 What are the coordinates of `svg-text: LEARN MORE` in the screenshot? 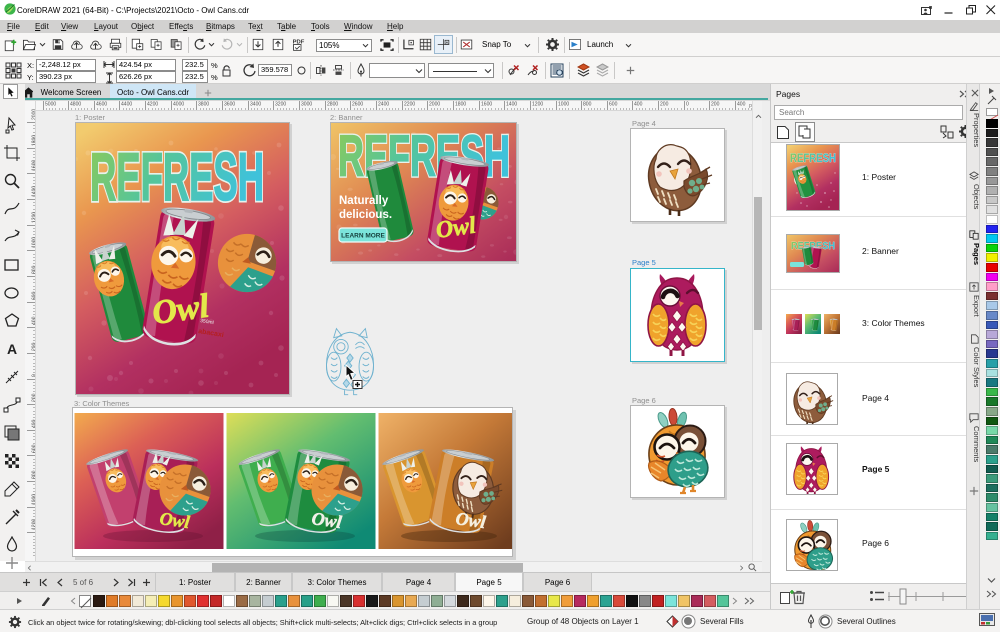 It's located at (363, 236).